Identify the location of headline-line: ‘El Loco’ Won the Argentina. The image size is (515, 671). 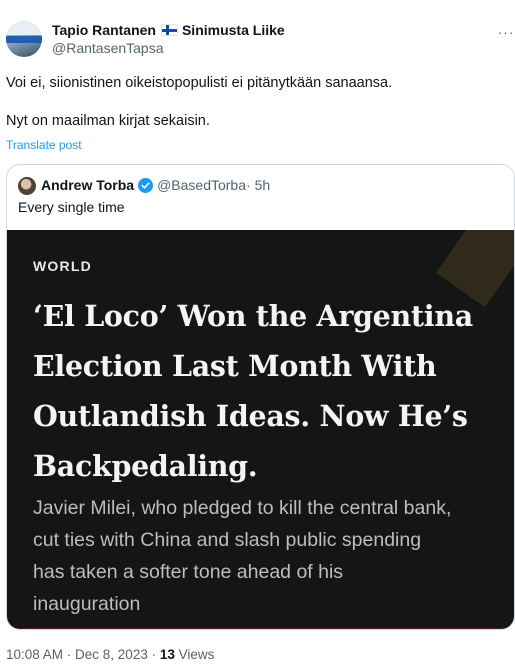
(253, 316).